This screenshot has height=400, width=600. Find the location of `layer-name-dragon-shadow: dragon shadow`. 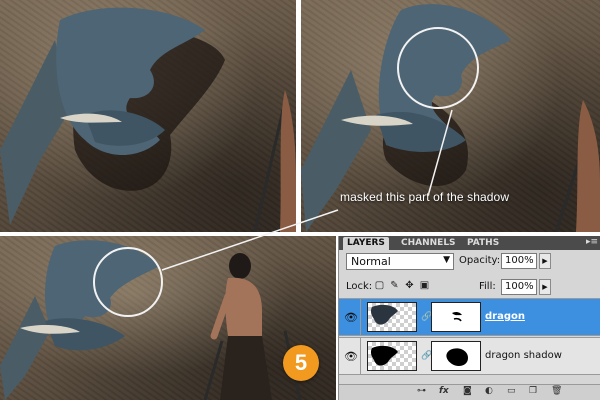

layer-name-dragon-shadow: dragon shadow is located at coordinates (523, 355).